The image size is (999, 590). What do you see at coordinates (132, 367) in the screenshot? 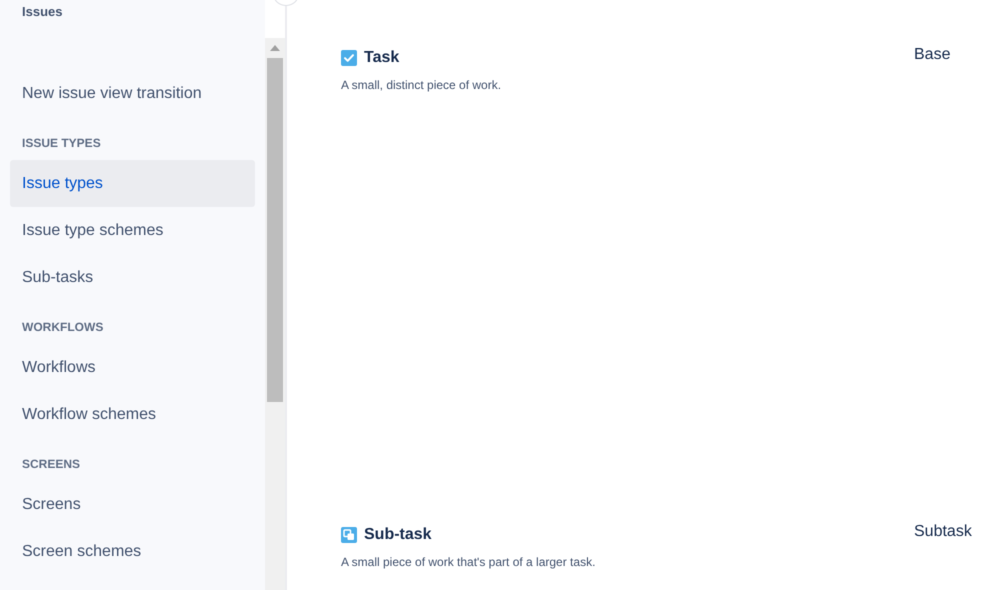
I see `sidebar-item: Workflows` at bounding box center [132, 367].